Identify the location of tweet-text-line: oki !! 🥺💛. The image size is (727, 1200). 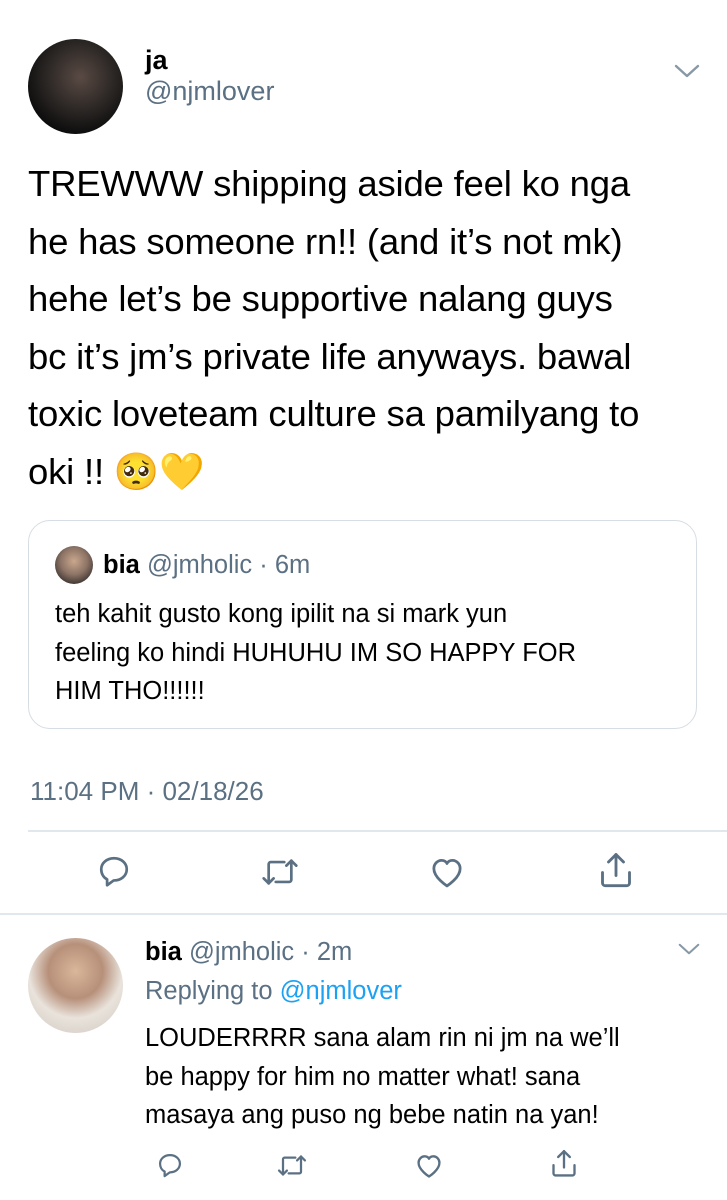
(116, 471).